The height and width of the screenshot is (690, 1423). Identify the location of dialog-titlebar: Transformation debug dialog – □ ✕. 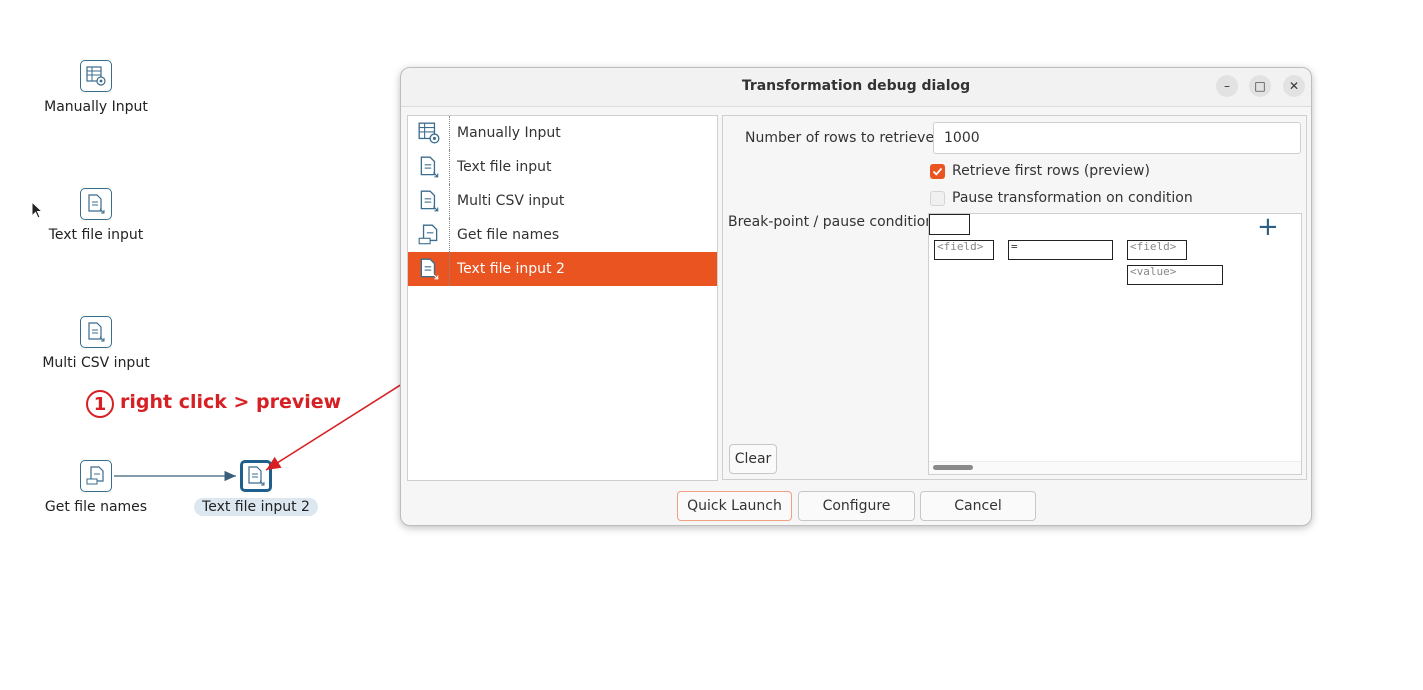
(856, 87).